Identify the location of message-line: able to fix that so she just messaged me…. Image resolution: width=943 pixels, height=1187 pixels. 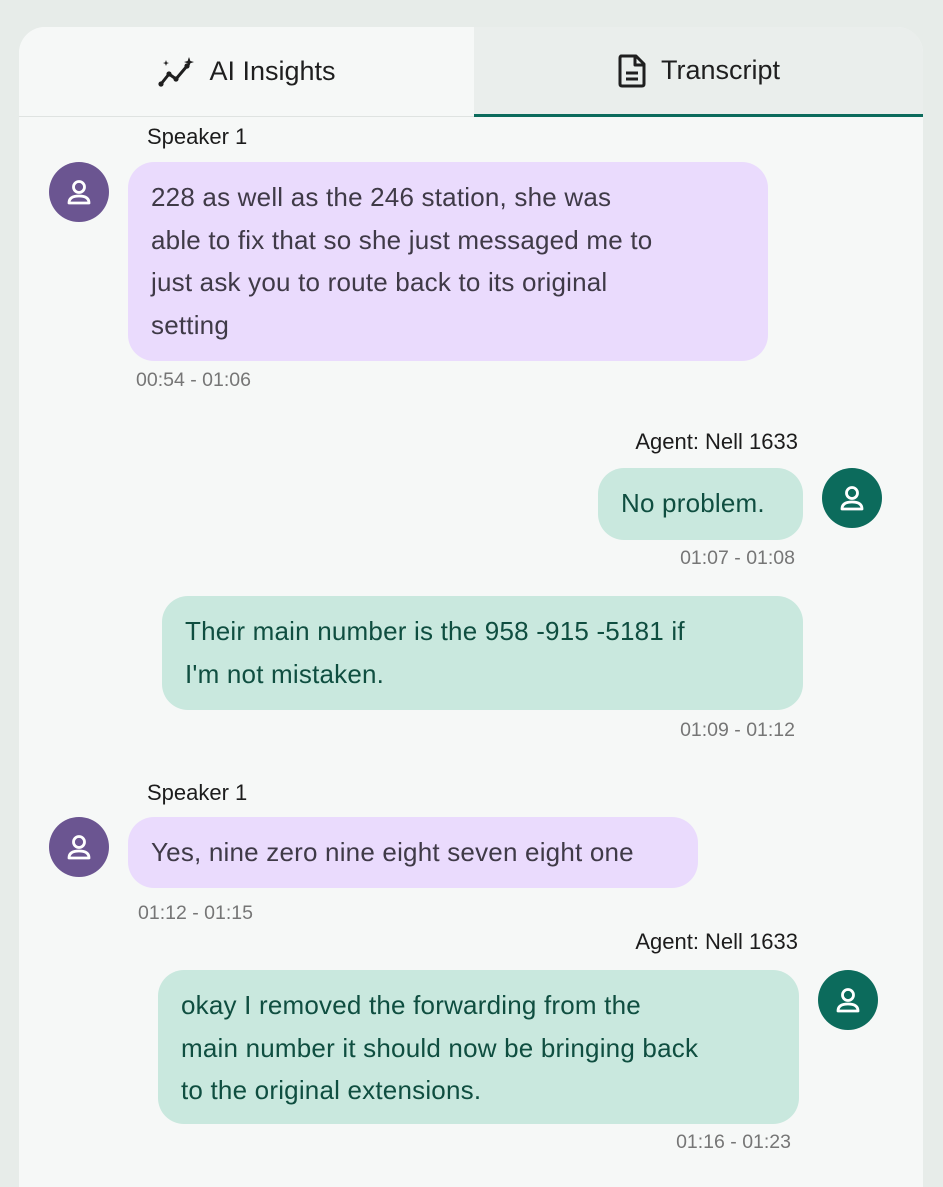
(402, 239).